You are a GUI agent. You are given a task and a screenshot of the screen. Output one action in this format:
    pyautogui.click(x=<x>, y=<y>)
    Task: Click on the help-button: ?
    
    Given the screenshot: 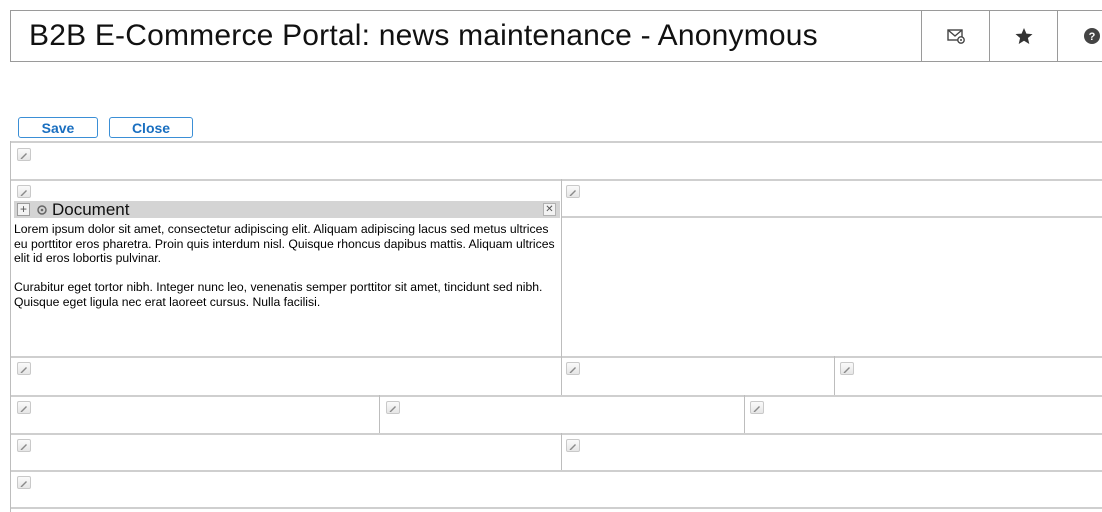 What is the action you would take?
    pyautogui.click(x=1079, y=36)
    